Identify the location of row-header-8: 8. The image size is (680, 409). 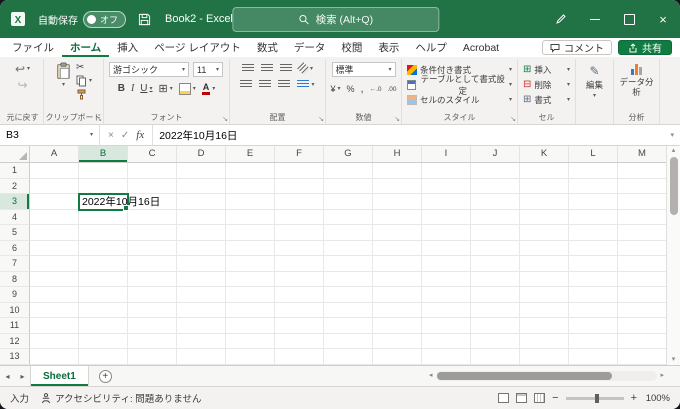
(15, 279).